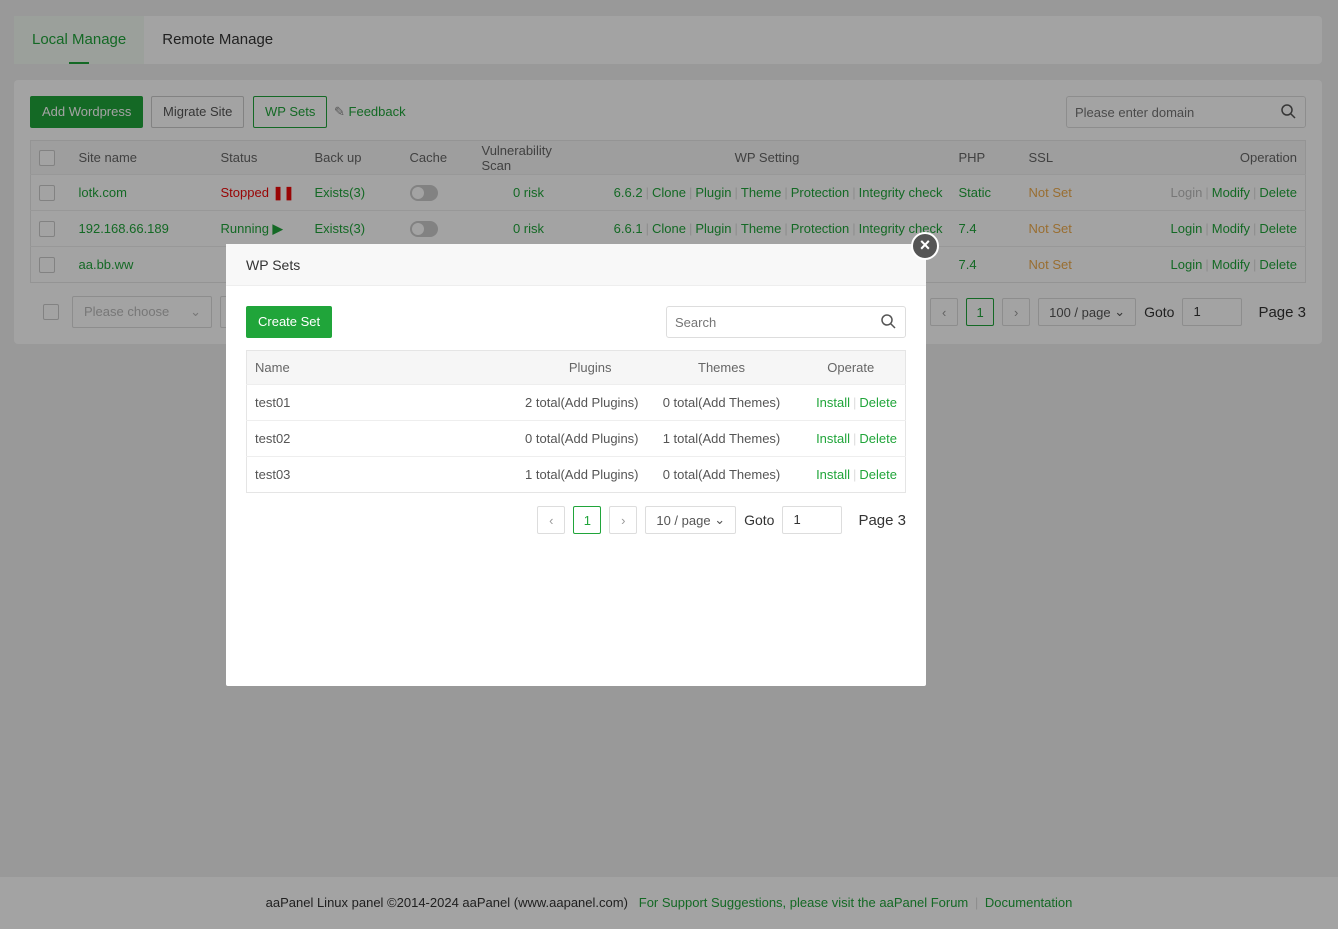 The image size is (1338, 929). I want to click on col-plugins: Plugins, so click(576, 367).